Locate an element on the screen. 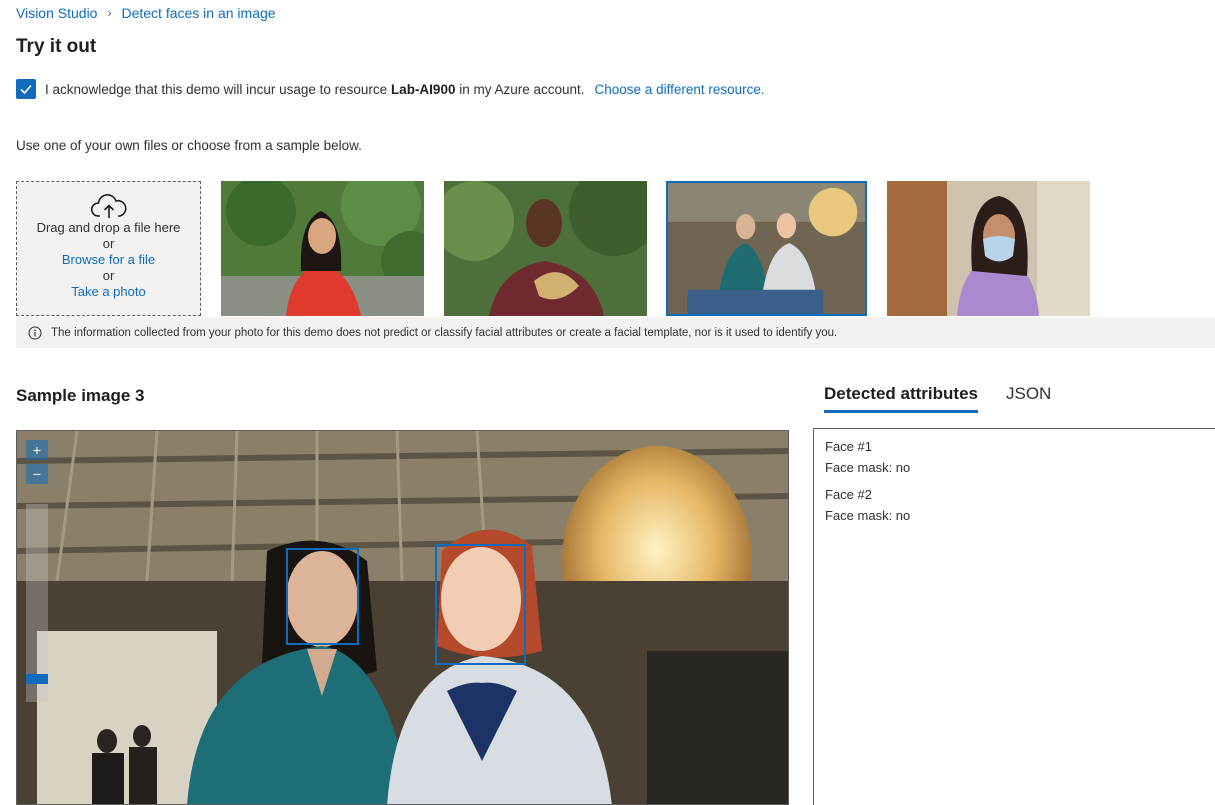 Image resolution: width=1215 pixels, height=805 pixels. info-icon is located at coordinates (35, 332).